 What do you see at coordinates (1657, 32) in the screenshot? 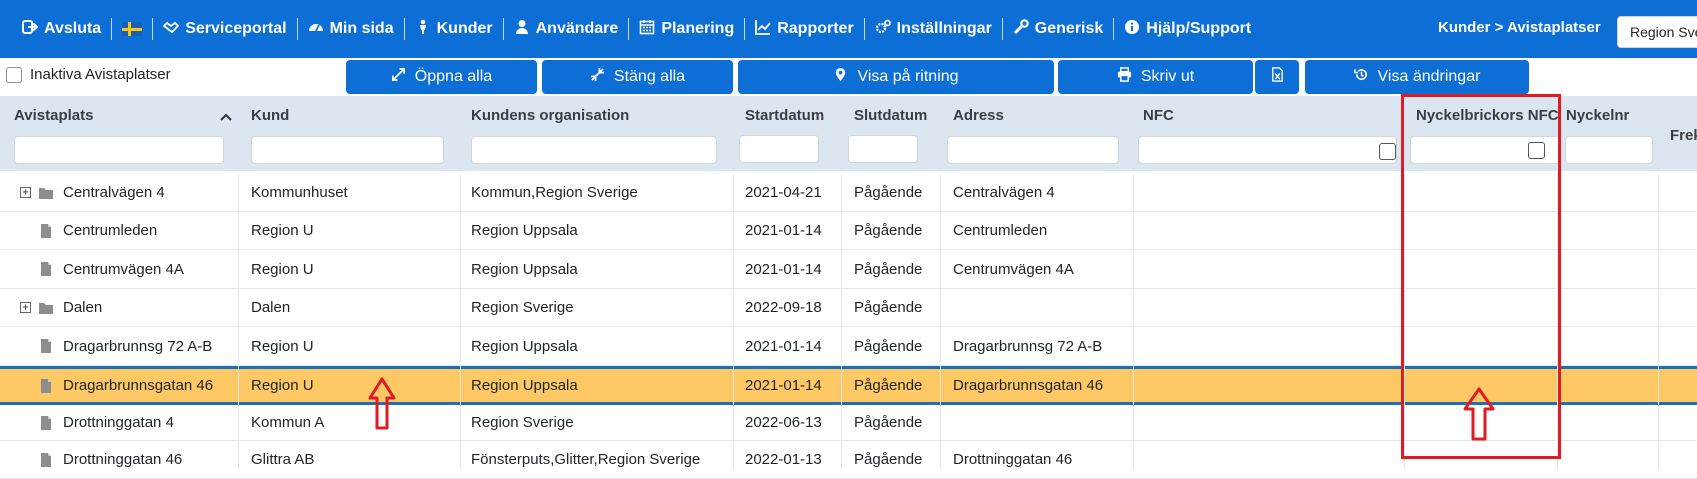
I see `region-select: Region Sve` at bounding box center [1657, 32].